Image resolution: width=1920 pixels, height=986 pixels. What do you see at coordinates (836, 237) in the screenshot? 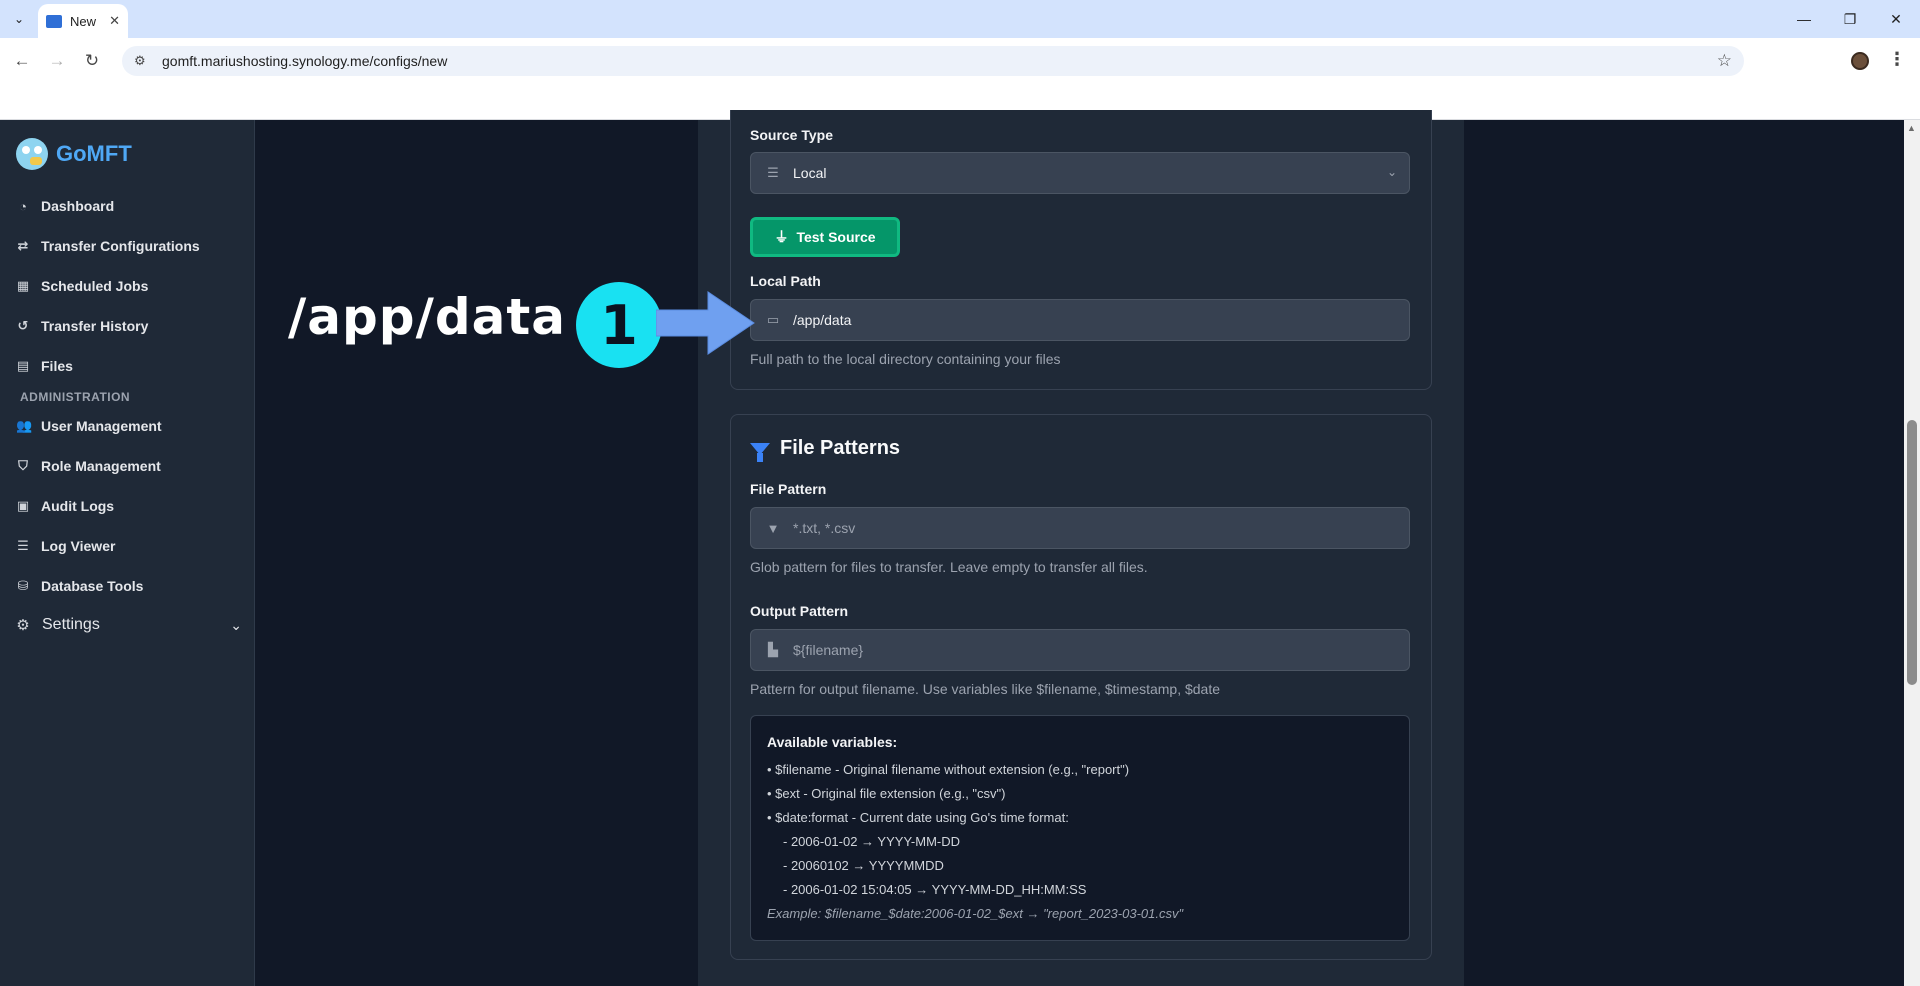
I see `test-source-label: Test Source` at bounding box center [836, 237].